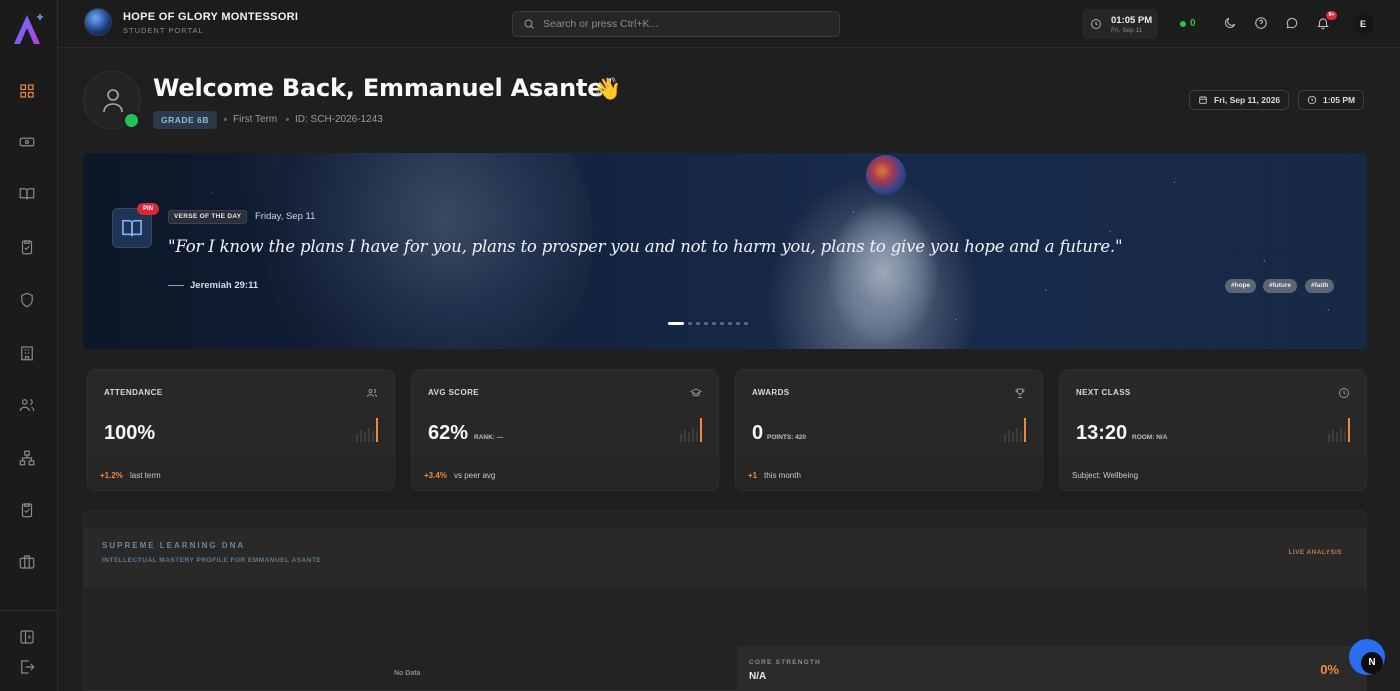 The width and height of the screenshot is (1400, 691). Describe the element at coordinates (224, 285) in the screenshot. I see `verse-reference: Jeremiah 29:11` at that location.